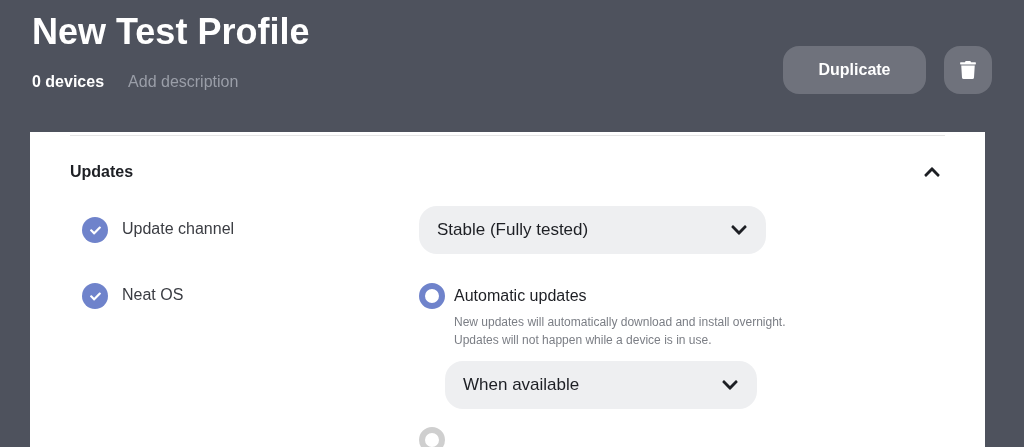  Describe the element at coordinates (620, 331) in the screenshot. I see `option-description: New updates will automatically download and install overnight. Updates will not happen while a device is in use.` at that location.